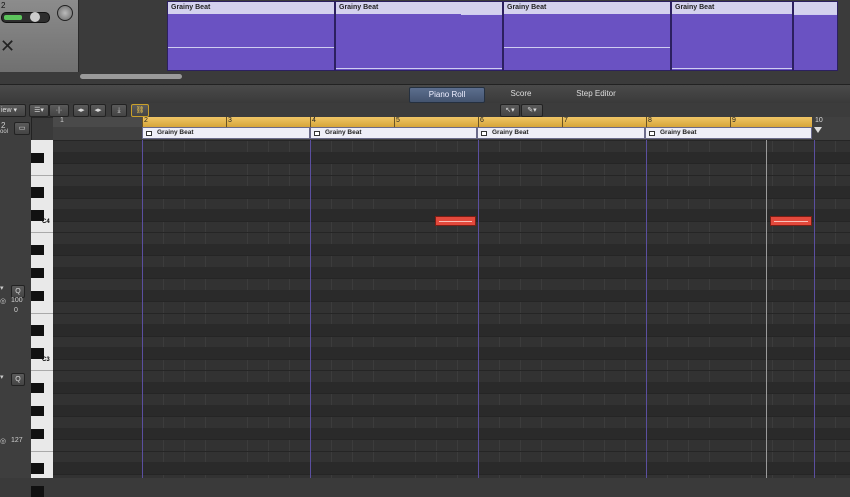 The image size is (850, 497). I want to click on midi-region-3: Grainy Beat, so click(561, 133).